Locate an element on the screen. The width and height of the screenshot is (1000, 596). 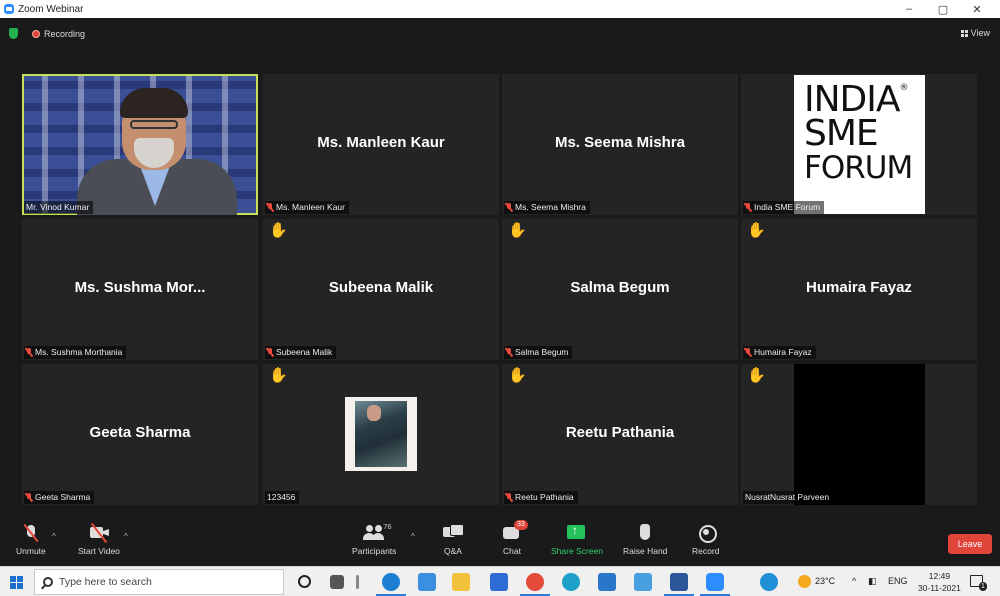
chat-icon: 33 is located at coordinates (513, 532).